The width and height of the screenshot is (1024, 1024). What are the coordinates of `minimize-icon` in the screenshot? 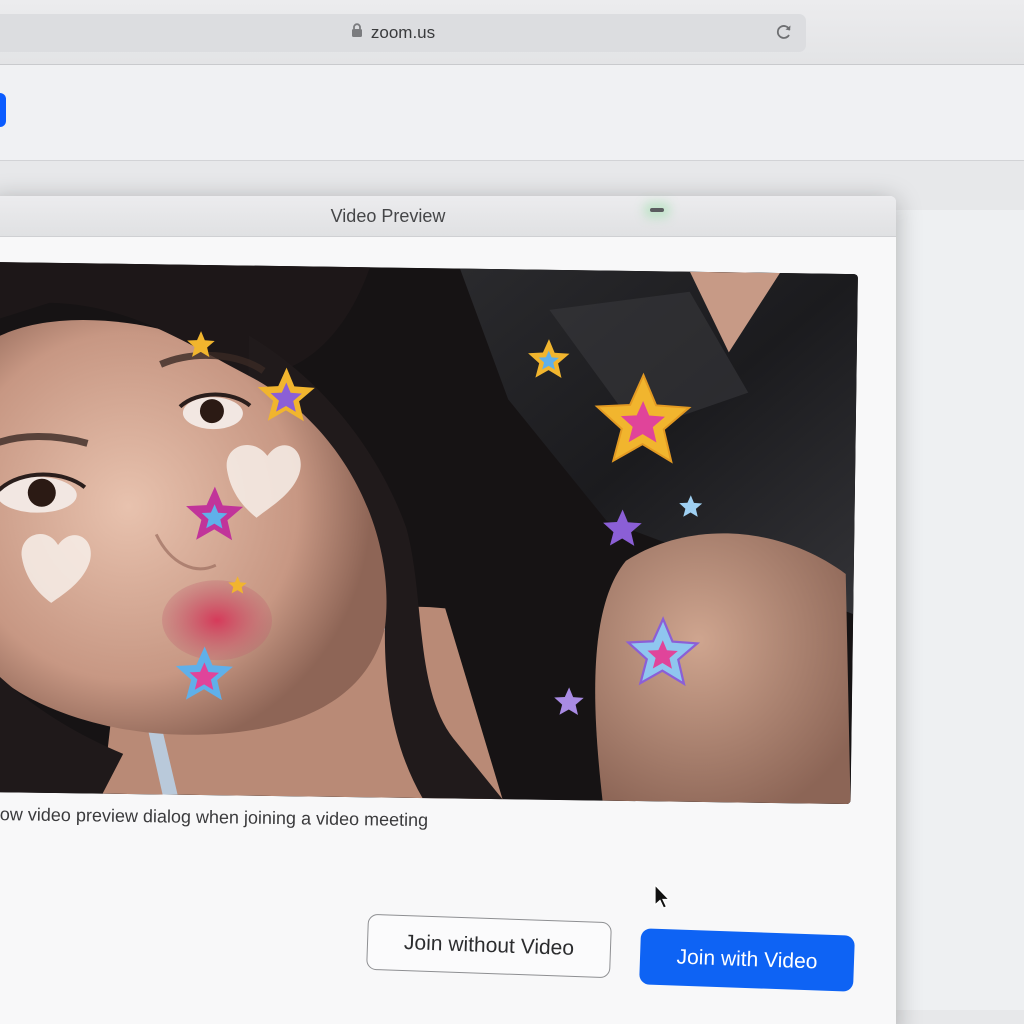 It's located at (657, 210).